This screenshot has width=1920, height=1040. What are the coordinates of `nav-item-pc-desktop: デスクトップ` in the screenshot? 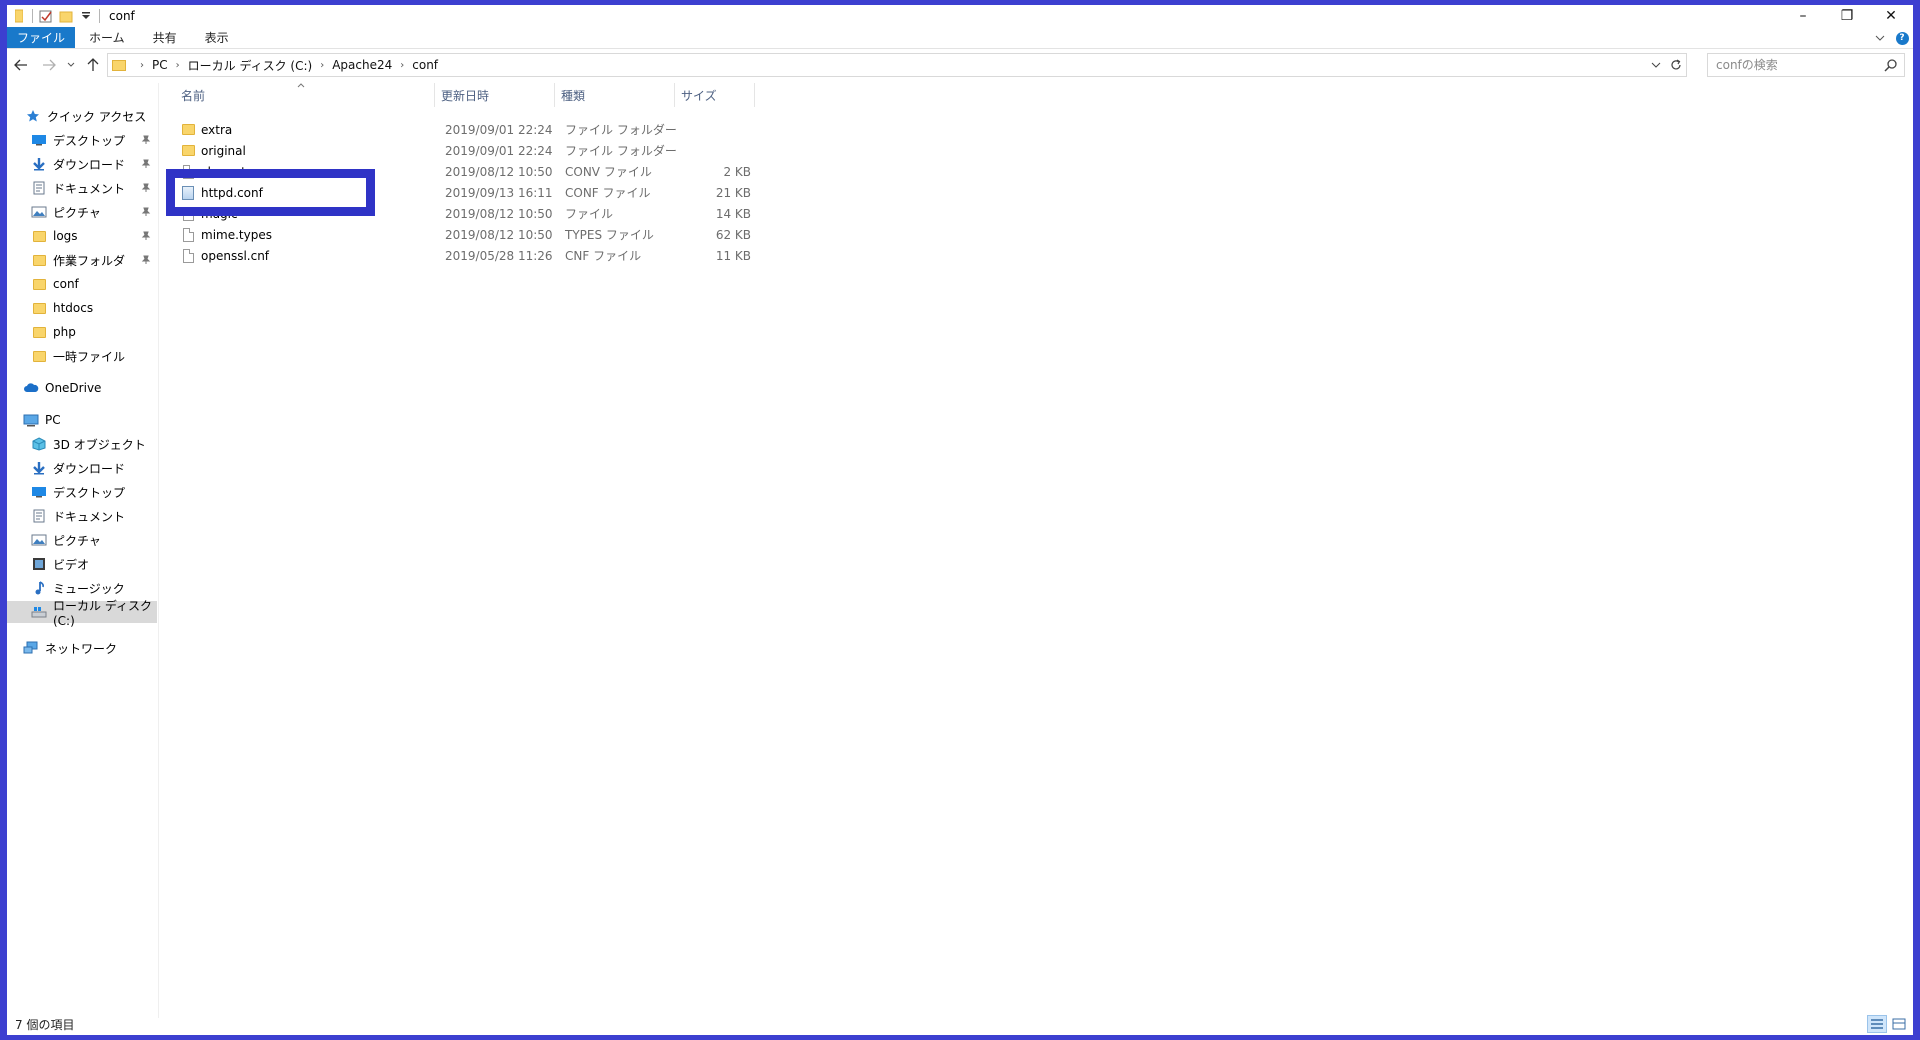 It's located at (82, 492).